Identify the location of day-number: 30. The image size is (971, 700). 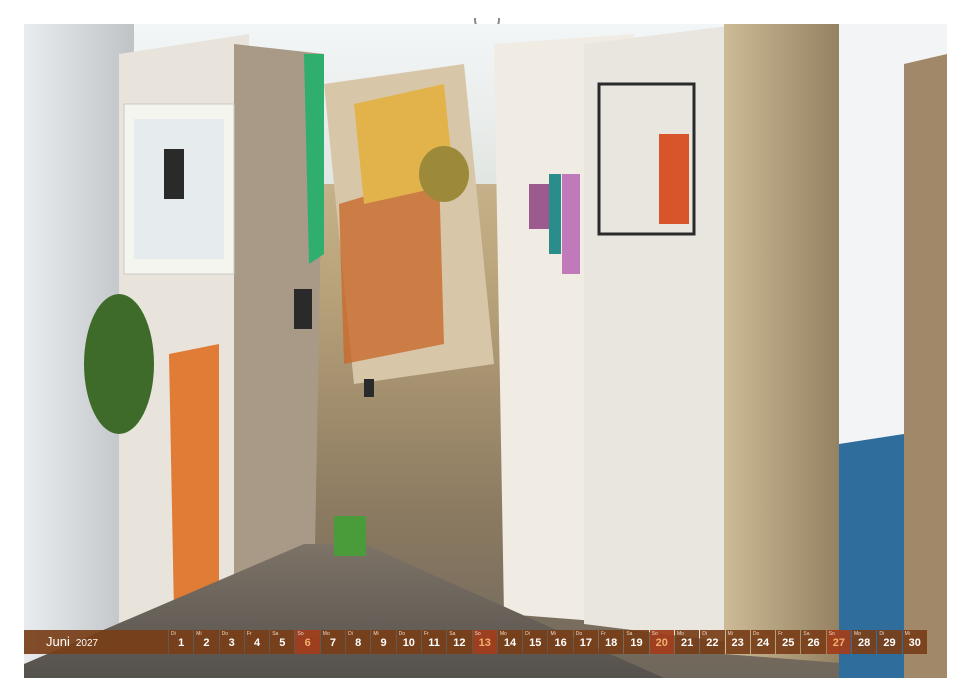
(914, 643).